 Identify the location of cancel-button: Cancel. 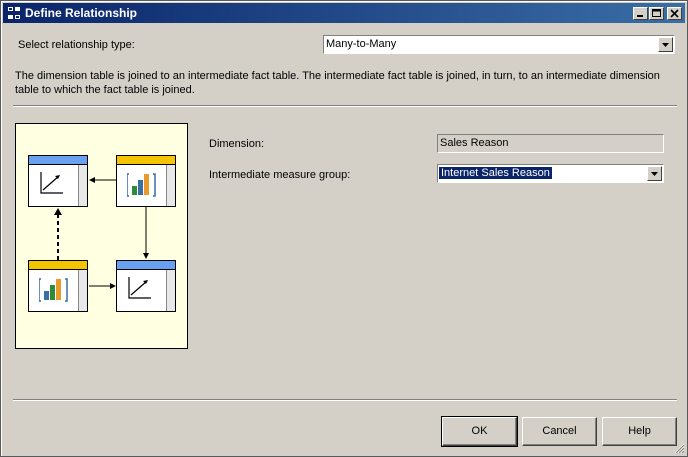
(559, 431).